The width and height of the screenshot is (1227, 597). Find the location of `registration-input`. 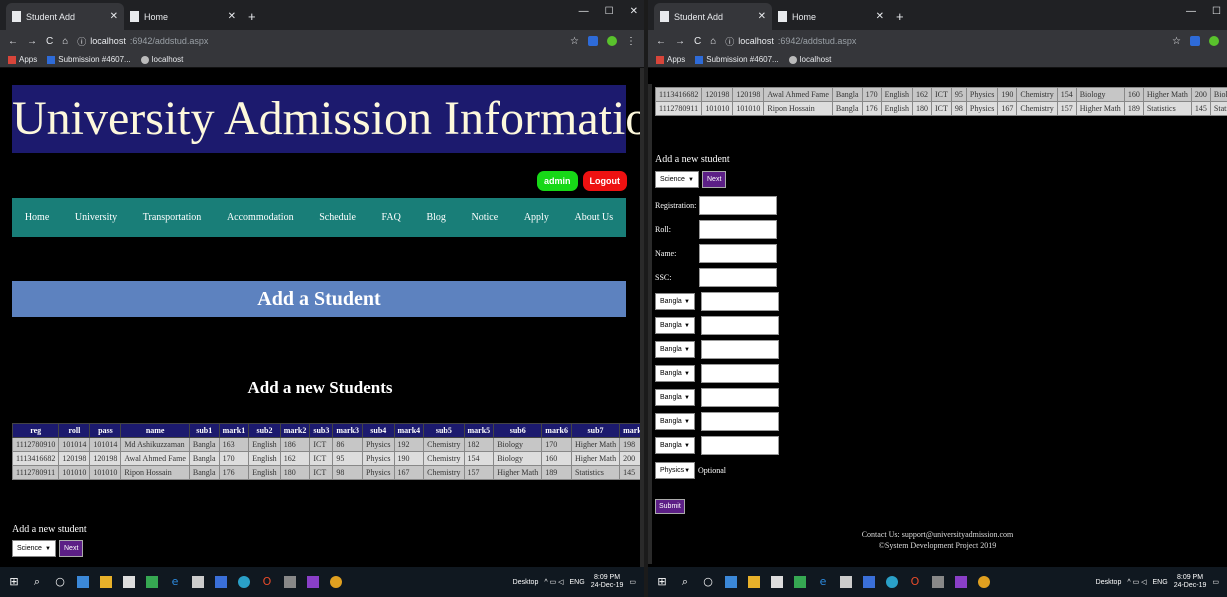

registration-input is located at coordinates (738, 205).